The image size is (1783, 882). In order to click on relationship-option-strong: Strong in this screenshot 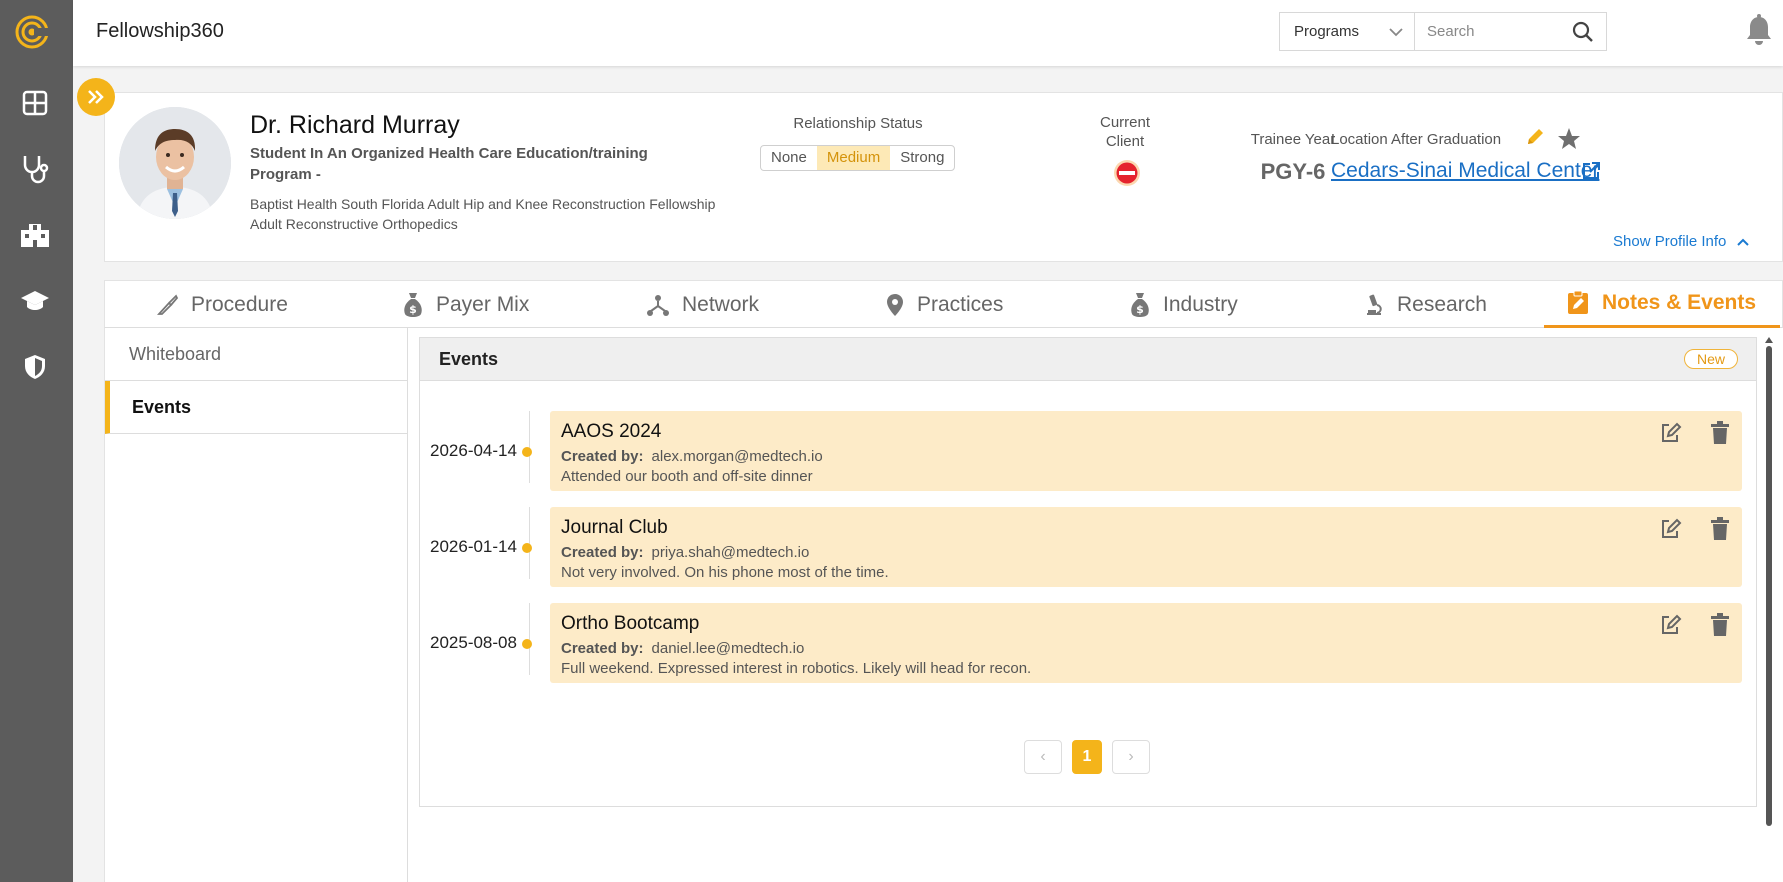, I will do `click(922, 158)`.